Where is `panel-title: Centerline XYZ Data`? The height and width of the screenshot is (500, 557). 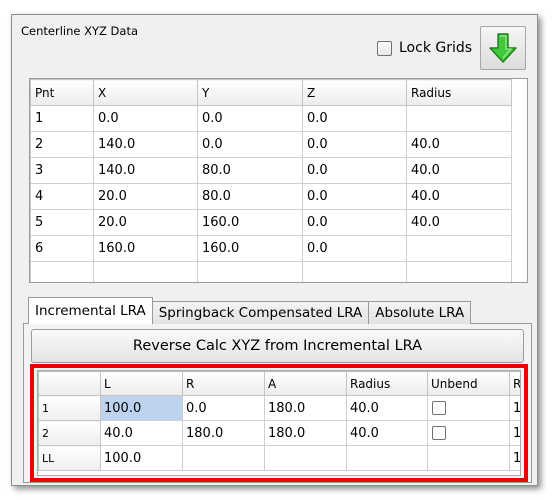 panel-title: Centerline XYZ Data is located at coordinates (80, 31).